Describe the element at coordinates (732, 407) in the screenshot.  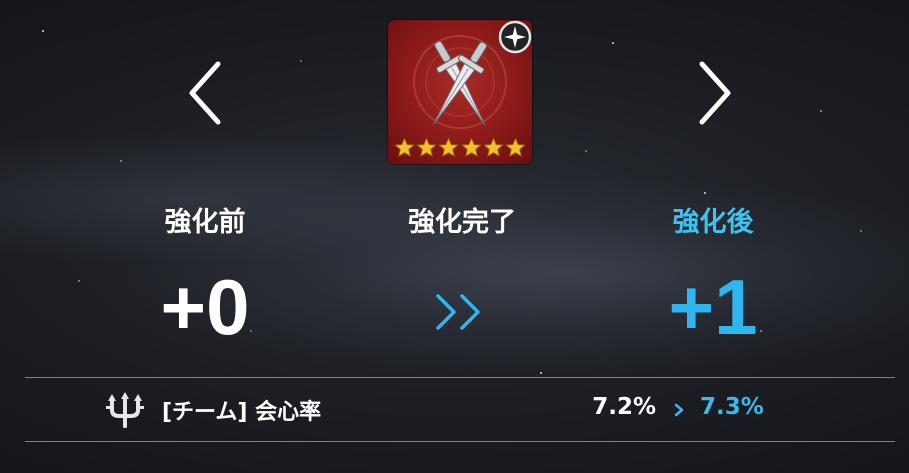
I see `stat-after-value: 7.3%` at that location.